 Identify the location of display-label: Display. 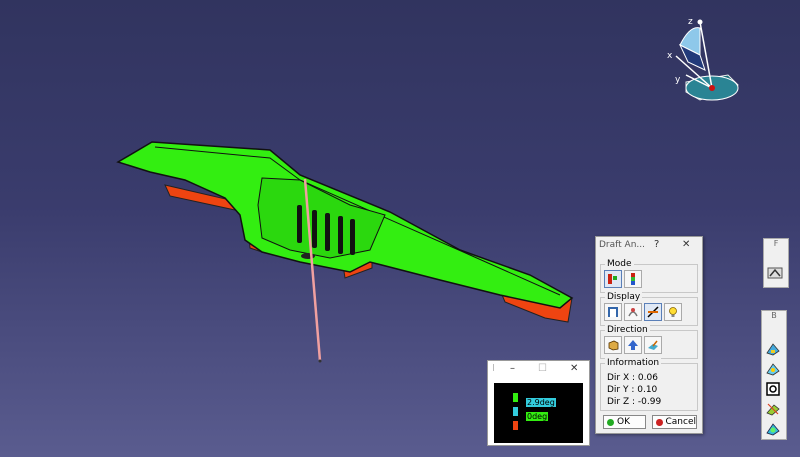
(624, 297).